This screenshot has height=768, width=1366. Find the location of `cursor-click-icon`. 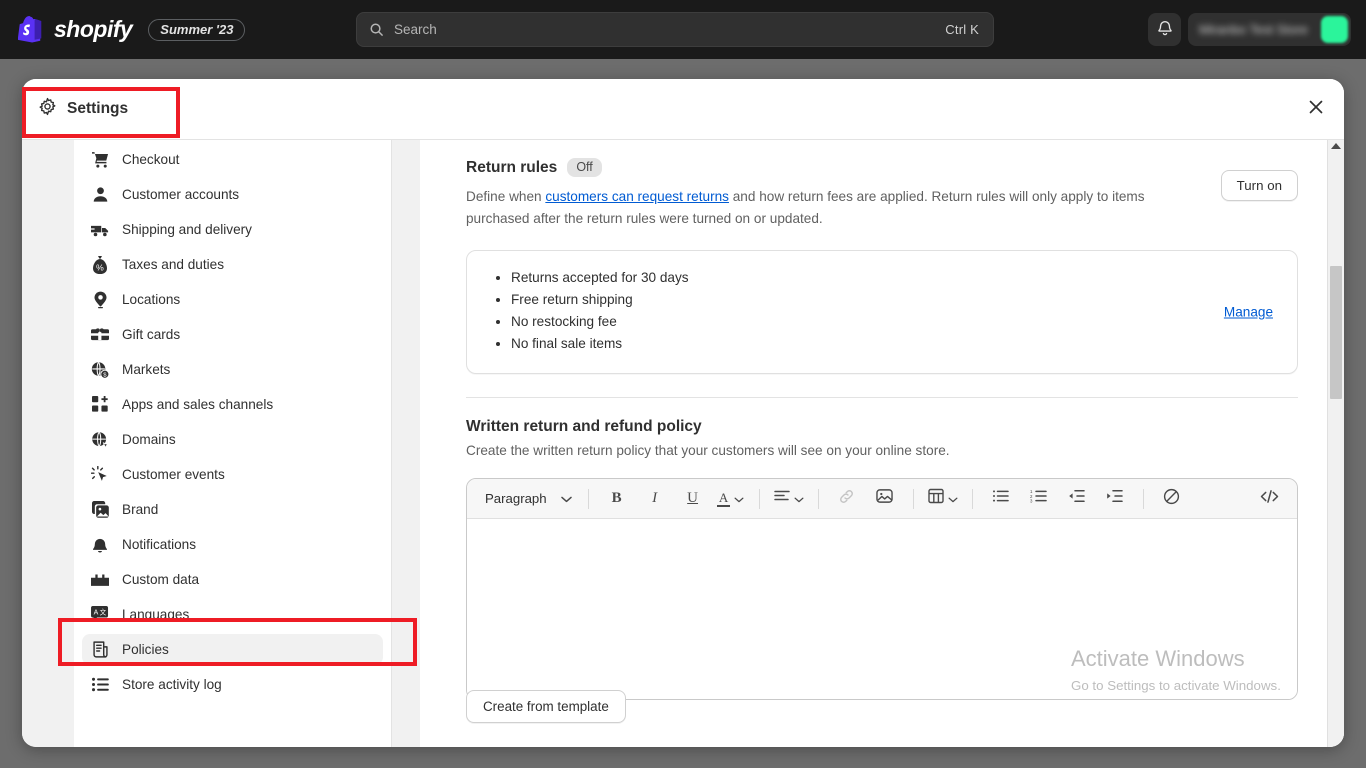

cursor-click-icon is located at coordinates (100, 475).